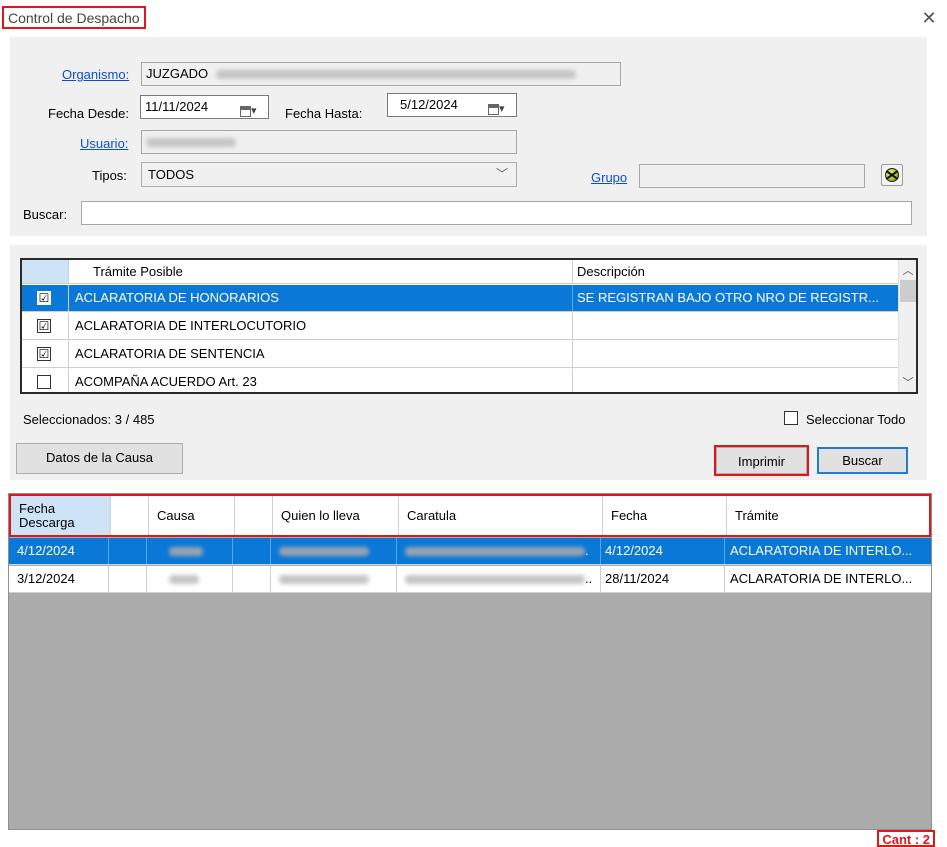  Describe the element at coordinates (761, 460) in the screenshot. I see `imprimir-button: Imprimir` at that location.